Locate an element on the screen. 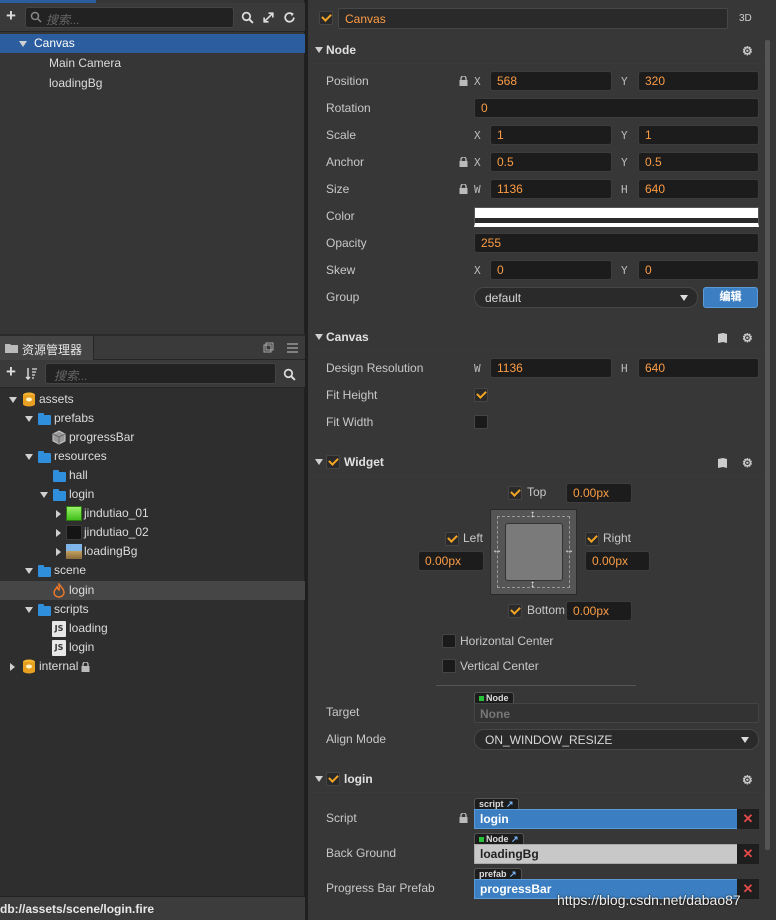 This screenshot has width=776, height=920. fit-width-checkbox is located at coordinates (481, 422).